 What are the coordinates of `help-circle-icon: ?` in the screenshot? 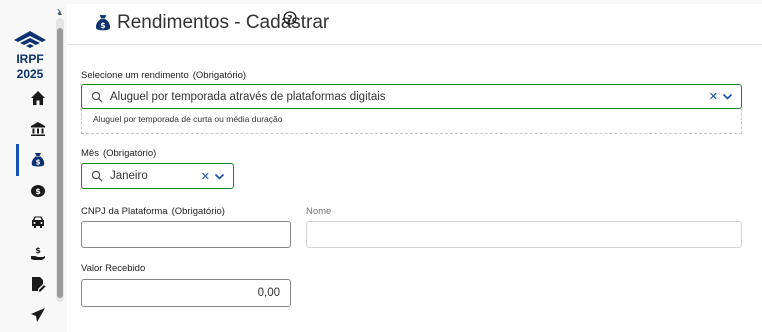 It's located at (290, 18).